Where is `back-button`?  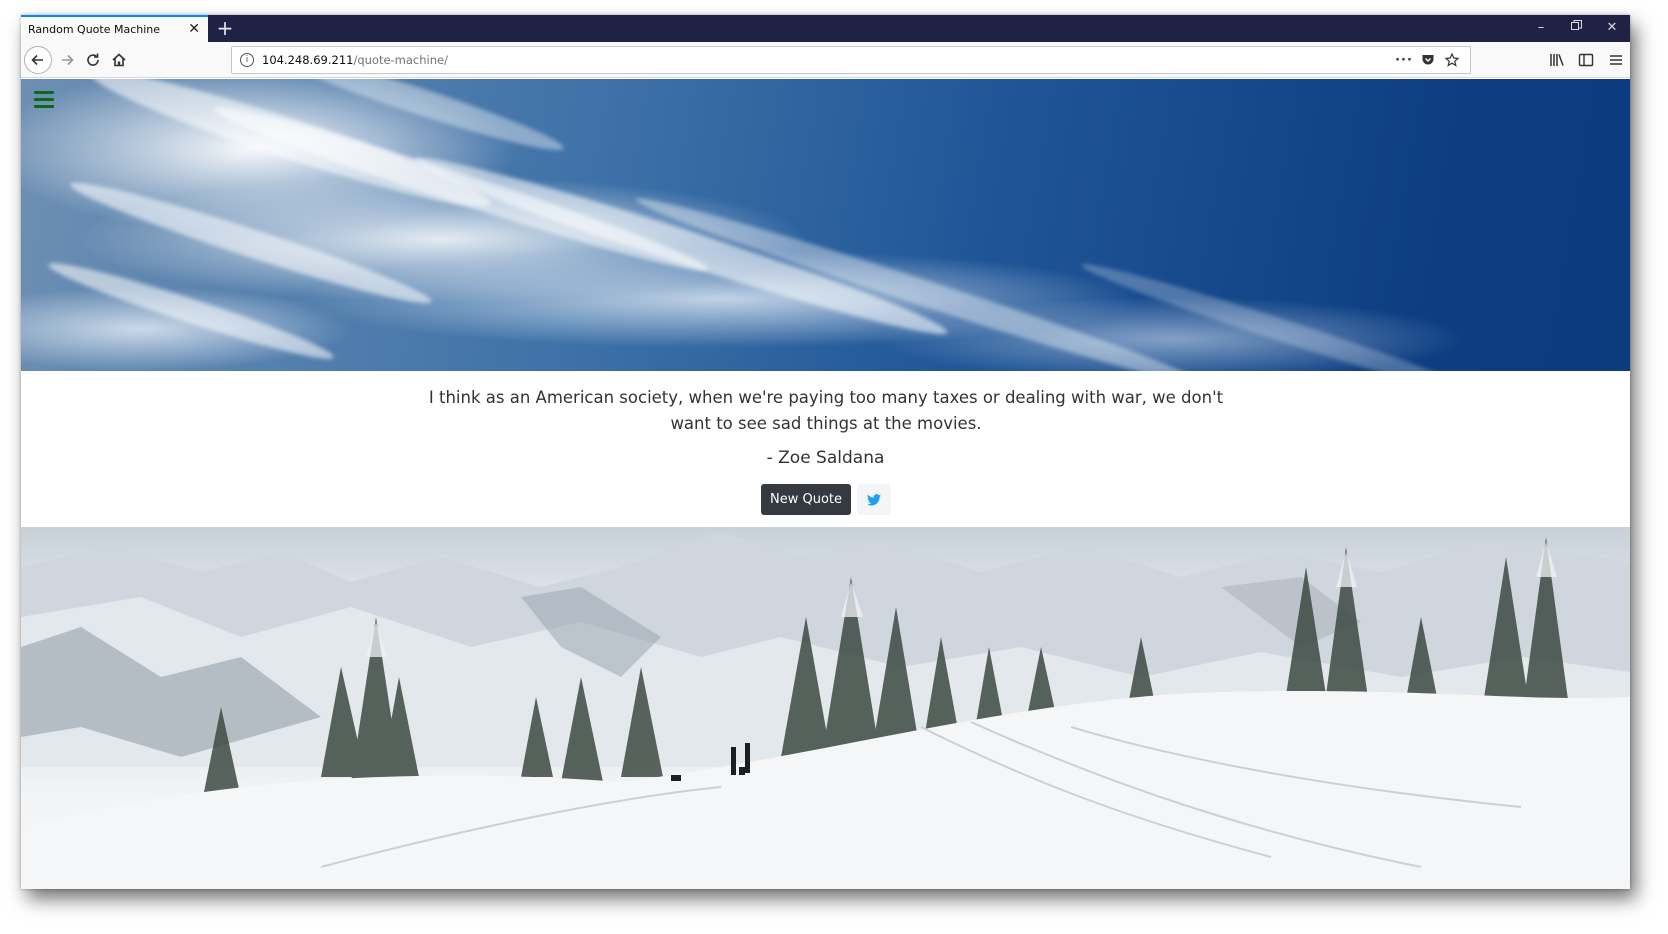
back-button is located at coordinates (38, 60).